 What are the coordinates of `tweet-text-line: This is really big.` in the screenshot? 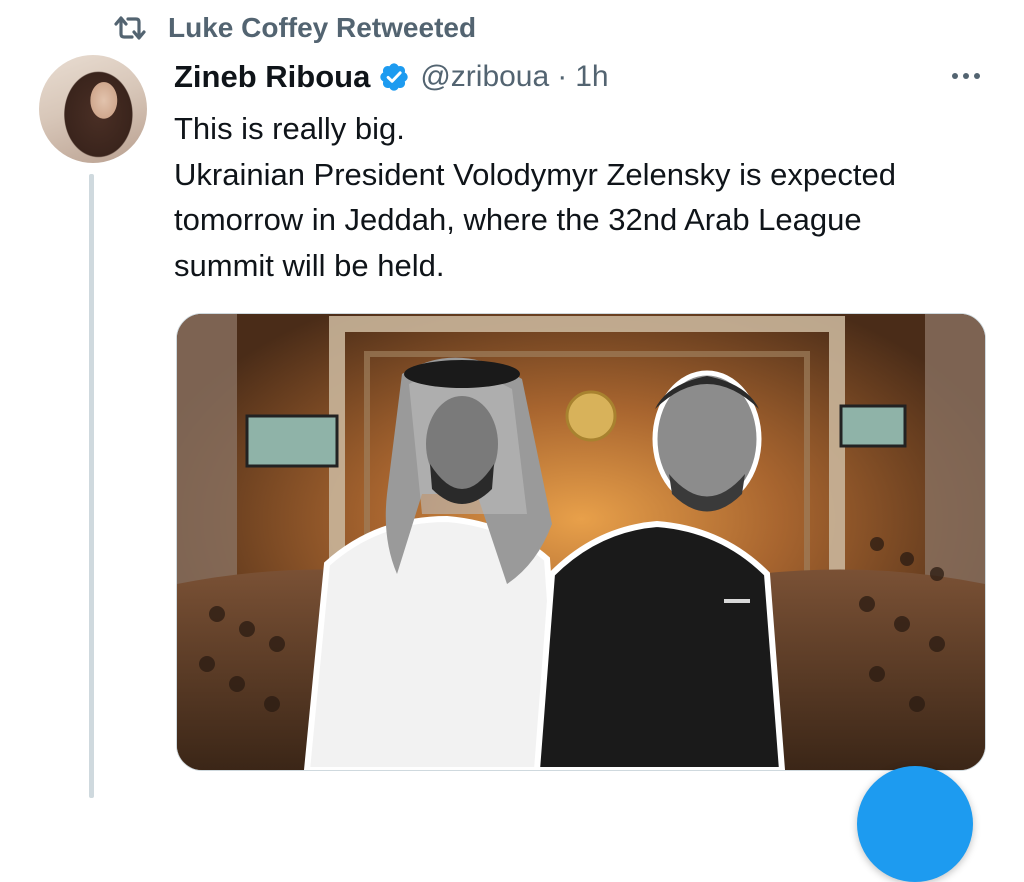 It's located at (289, 128).